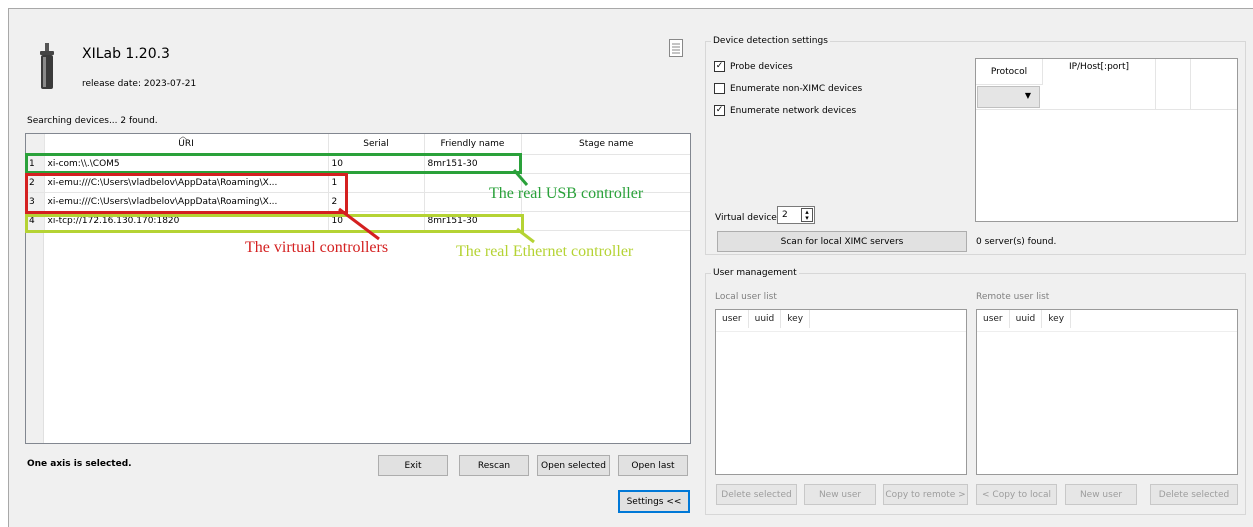  Describe the element at coordinates (566, 193) in the screenshot. I see `usb-annotation: The real USB controller` at that location.